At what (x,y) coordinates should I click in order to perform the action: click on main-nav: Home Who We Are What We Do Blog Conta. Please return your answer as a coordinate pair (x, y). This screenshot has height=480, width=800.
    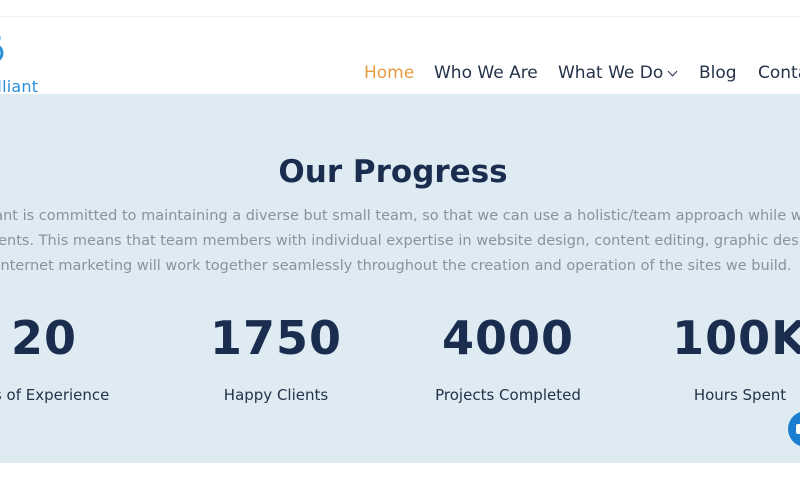
    Looking at the image, I should click on (400, 73).